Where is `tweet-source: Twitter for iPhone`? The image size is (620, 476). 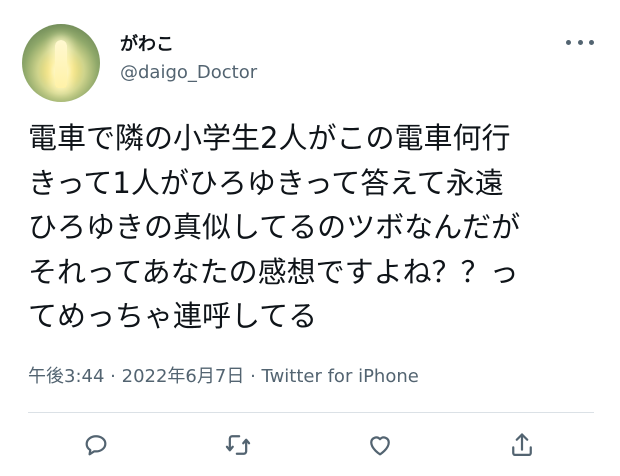
tweet-source: Twitter for iPhone is located at coordinates (340, 376).